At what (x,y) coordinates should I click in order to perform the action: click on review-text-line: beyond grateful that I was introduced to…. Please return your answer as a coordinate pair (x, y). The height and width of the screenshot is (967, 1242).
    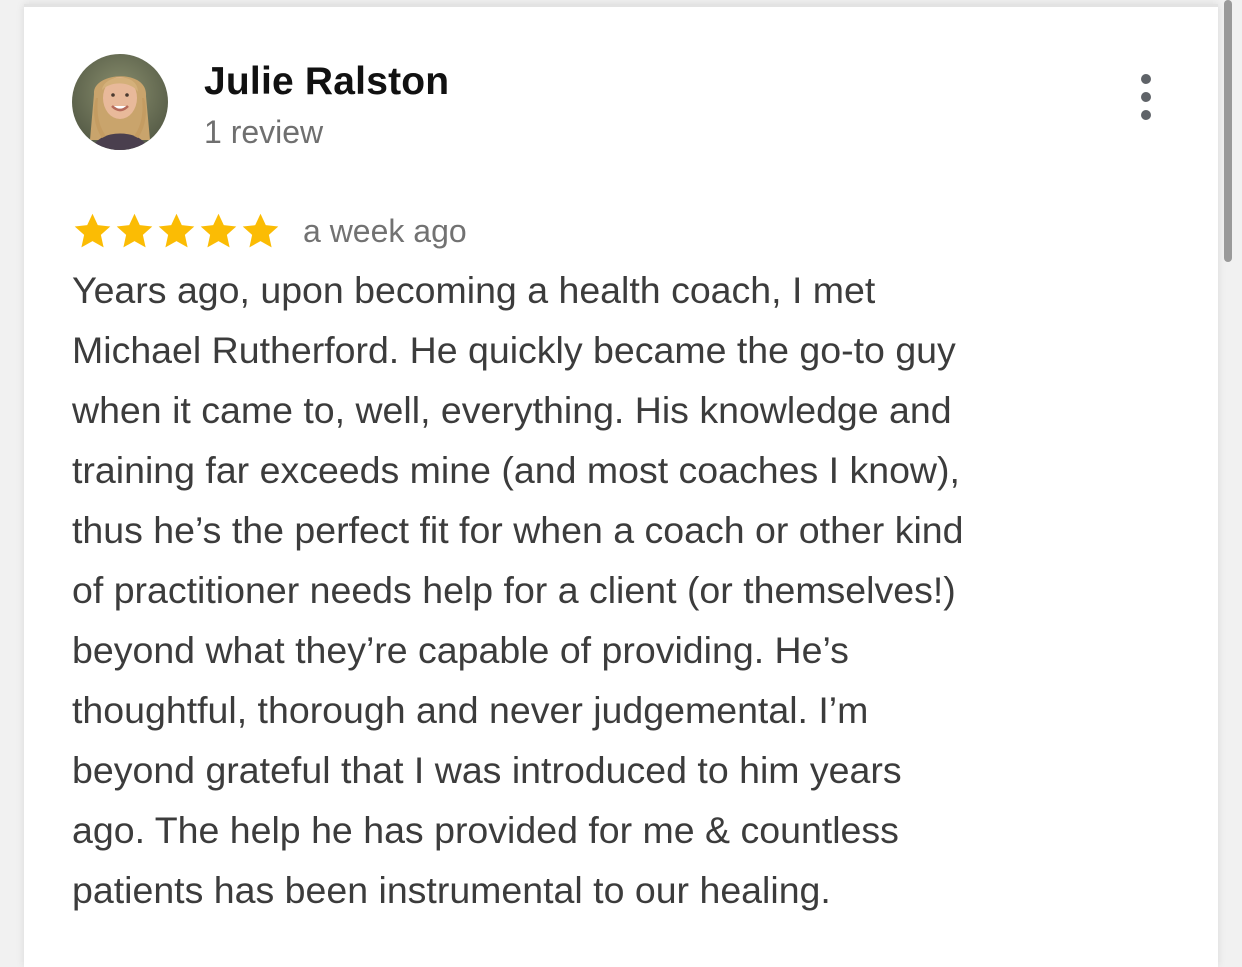
    Looking at the image, I should click on (487, 770).